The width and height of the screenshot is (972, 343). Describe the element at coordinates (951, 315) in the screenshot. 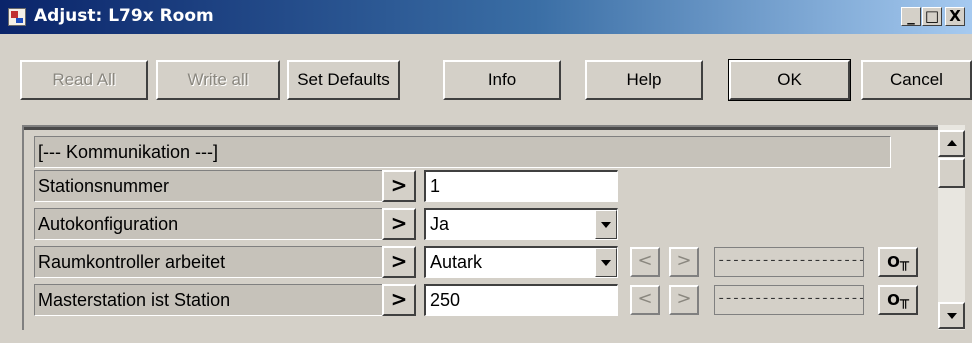

I see `scroll-down-button` at that location.